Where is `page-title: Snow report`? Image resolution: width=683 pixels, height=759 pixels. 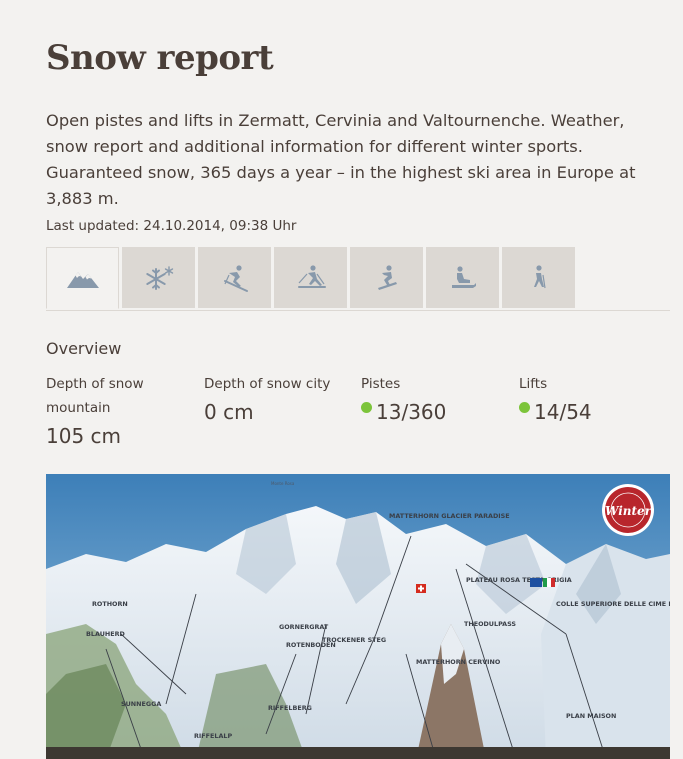 page-title: Snow report is located at coordinates (160, 58).